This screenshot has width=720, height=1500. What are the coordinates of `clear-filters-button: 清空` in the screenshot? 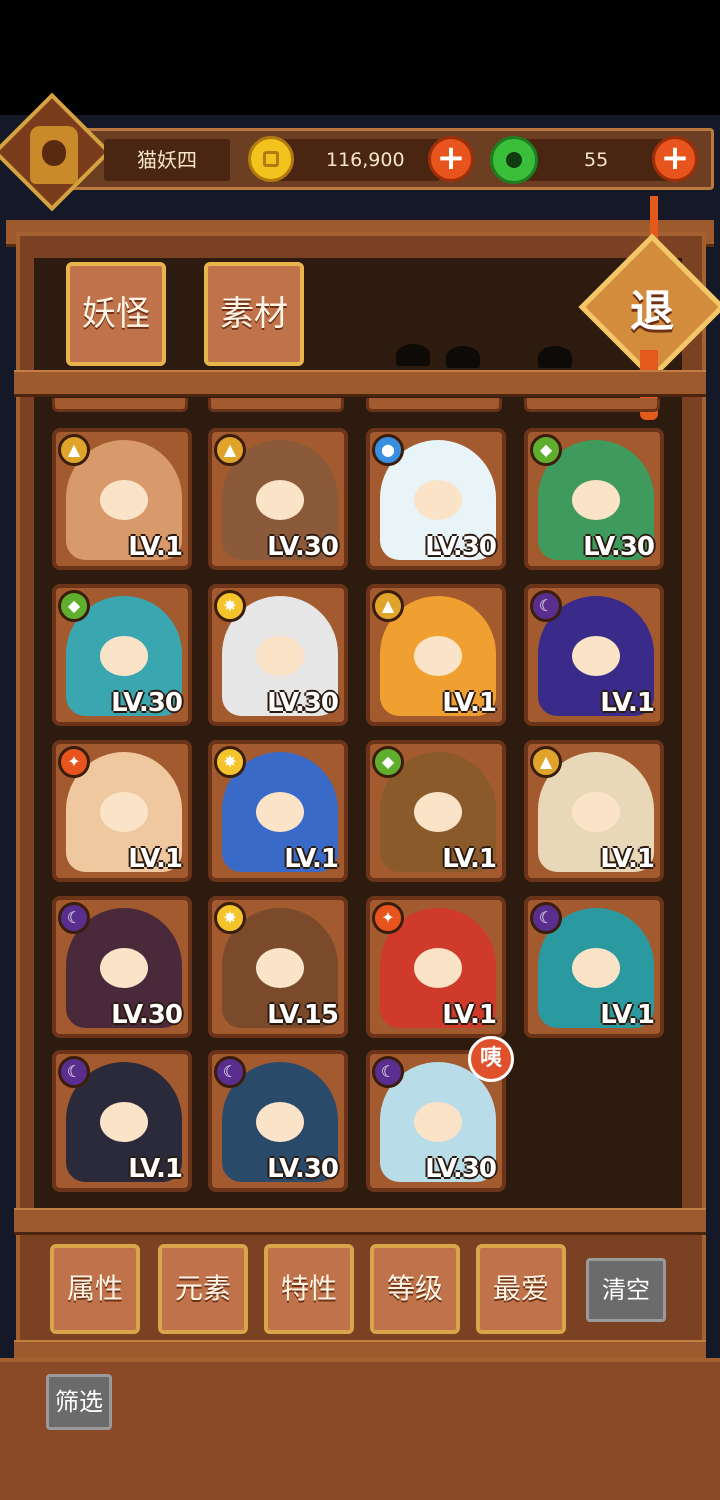 It's located at (626, 1290).